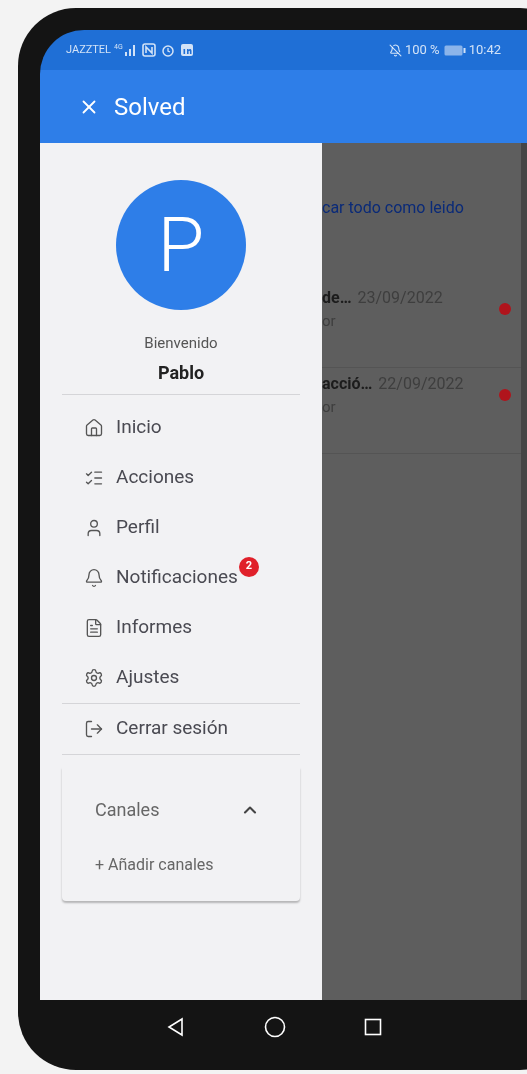 This screenshot has height=1074, width=527. What do you see at coordinates (181, 343) in the screenshot?
I see `welcome-text: Bienvenido` at bounding box center [181, 343].